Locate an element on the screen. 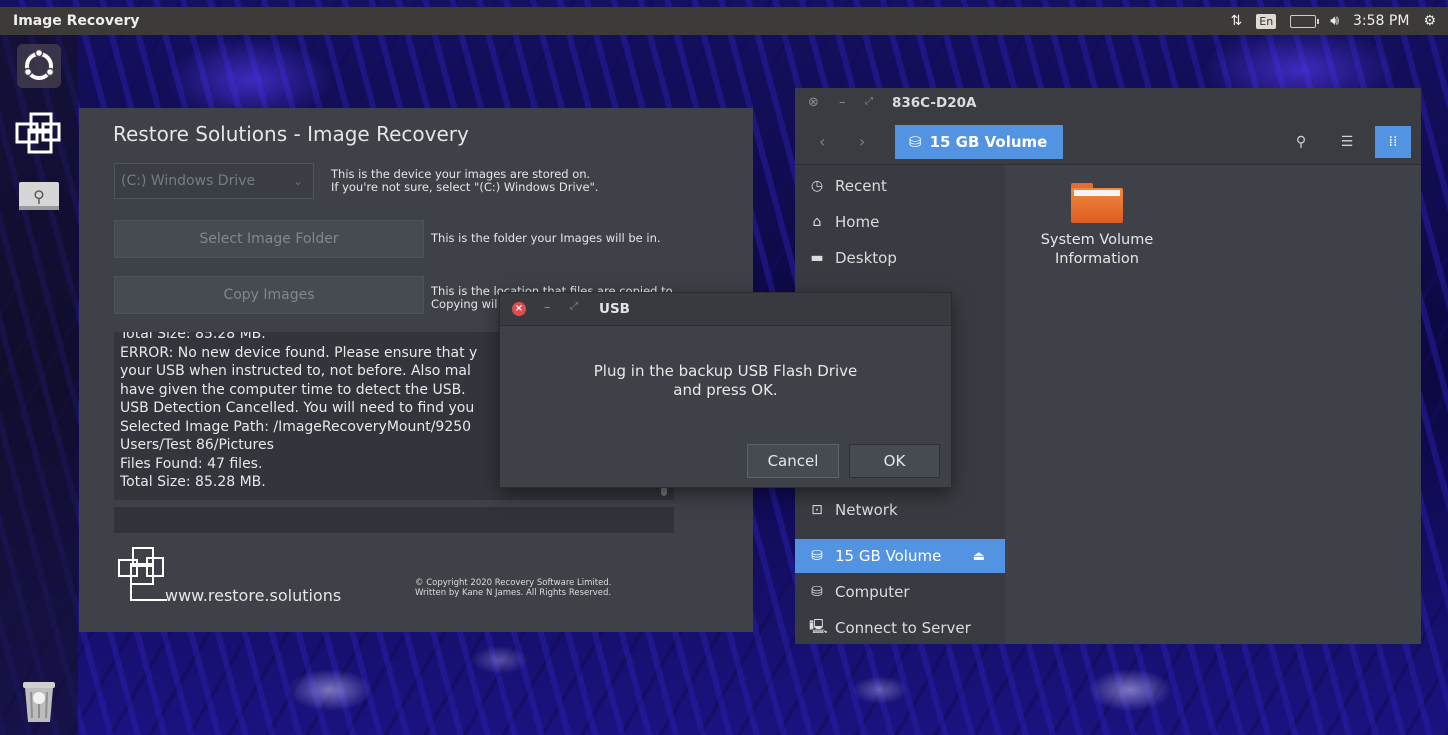 Image resolution: width=1448 pixels, height=735 pixels. keyboard-layout-indicator: En is located at coordinates (1266, 21).